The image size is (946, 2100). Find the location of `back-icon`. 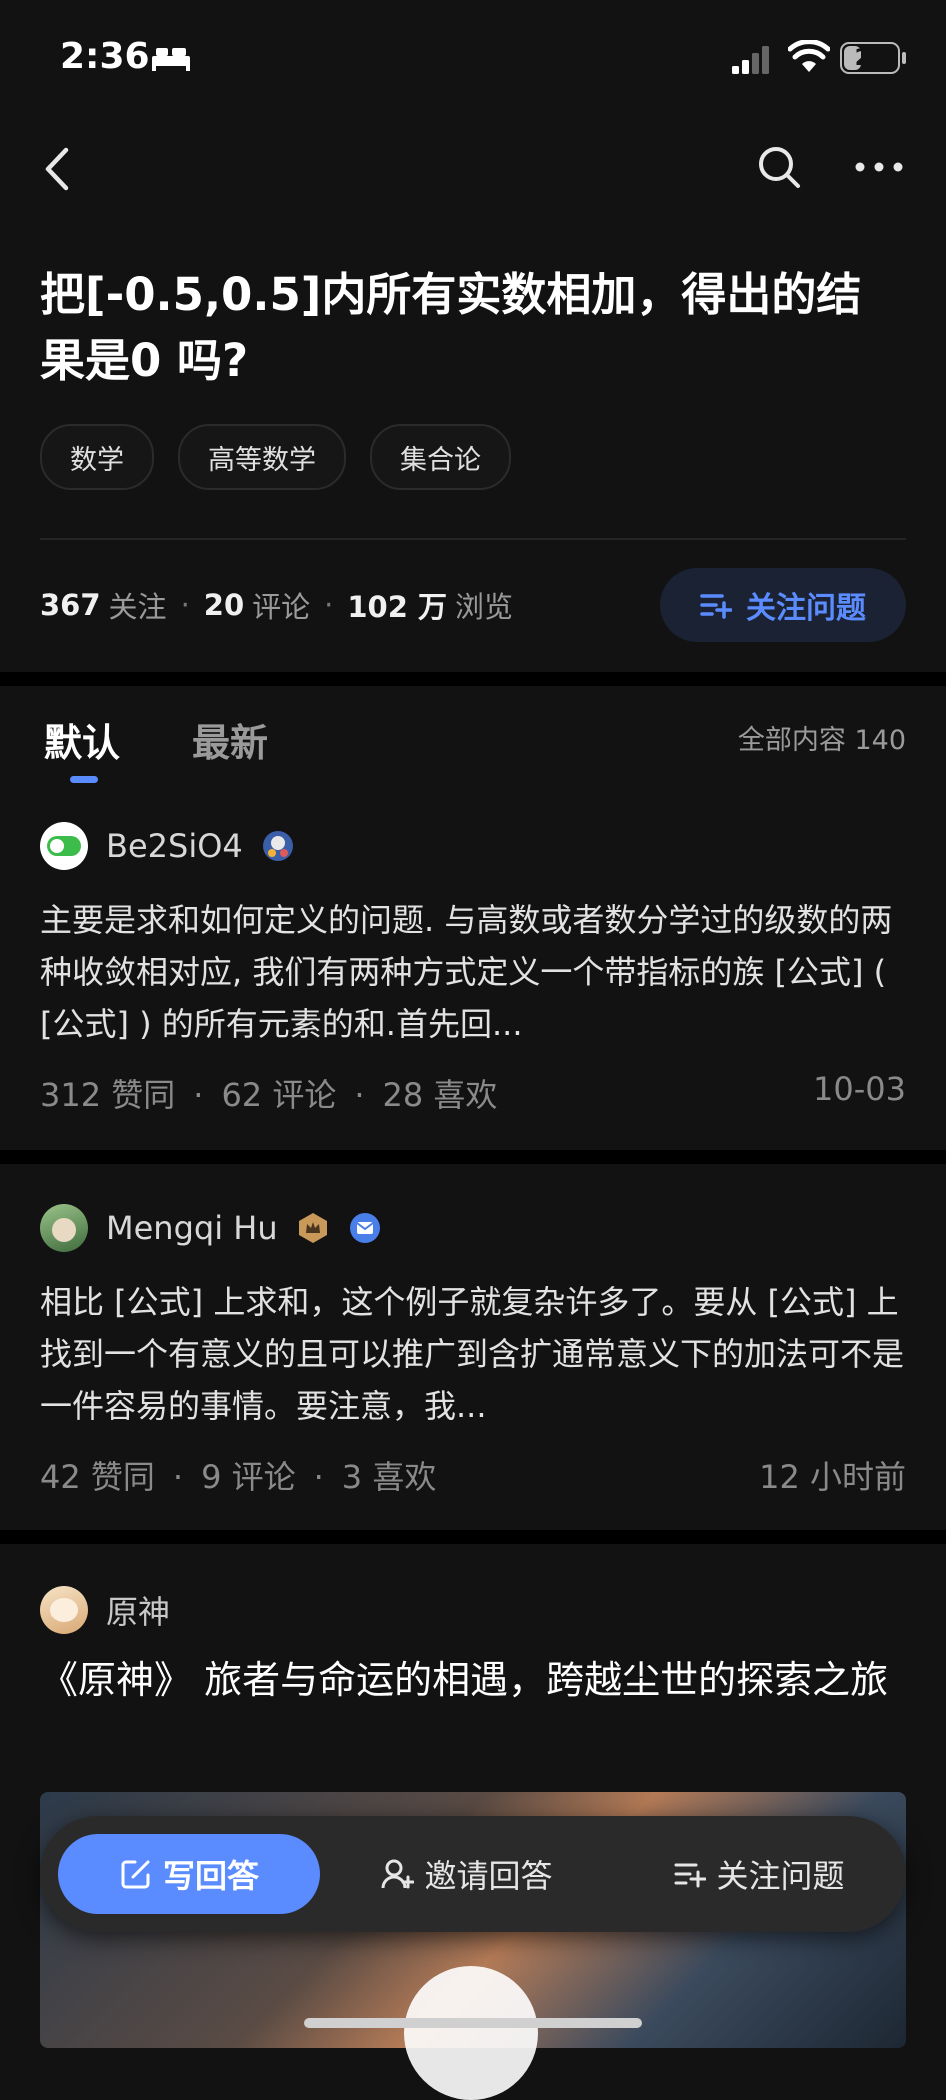

back-icon is located at coordinates (57, 169).